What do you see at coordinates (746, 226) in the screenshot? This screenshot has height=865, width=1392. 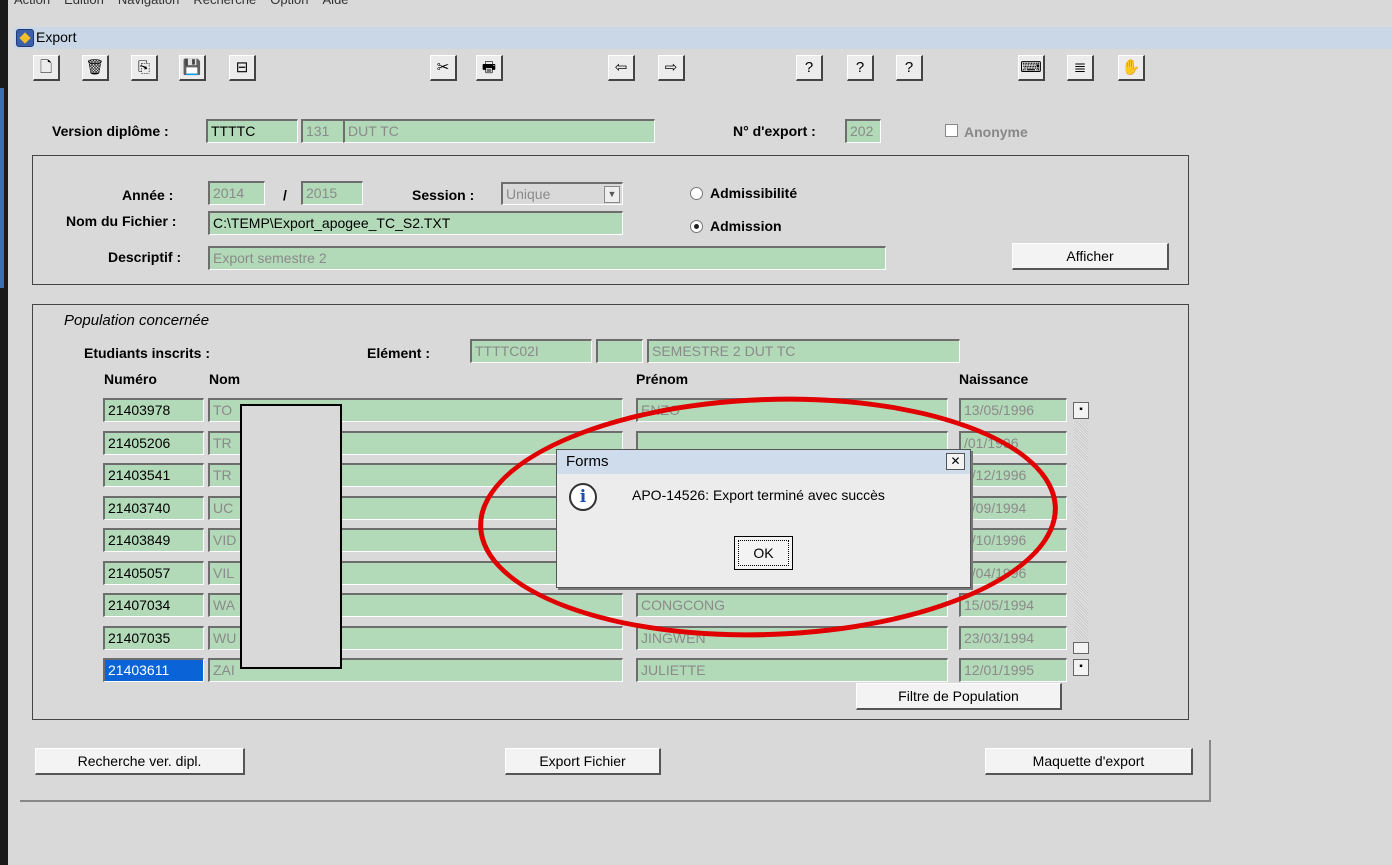 I see `admission-label: Admission` at bounding box center [746, 226].